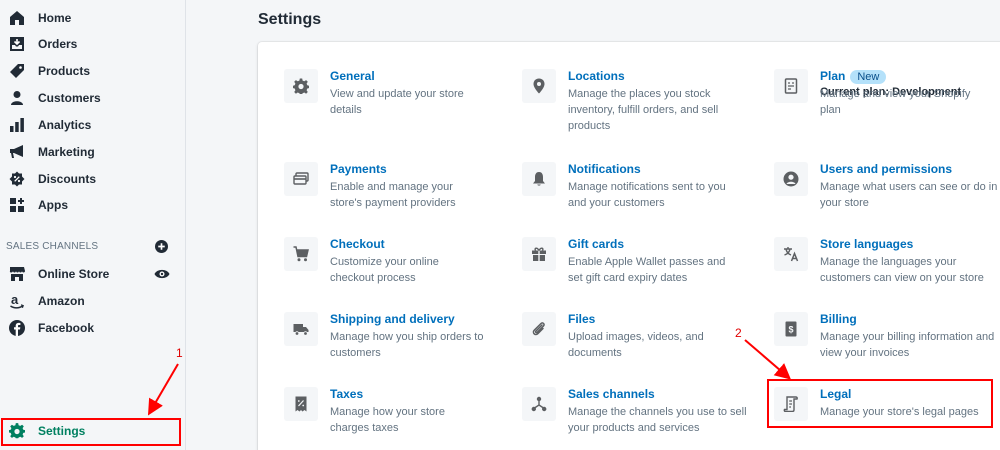 The image size is (1000, 450). I want to click on setting-title: Sales channels, so click(611, 394).